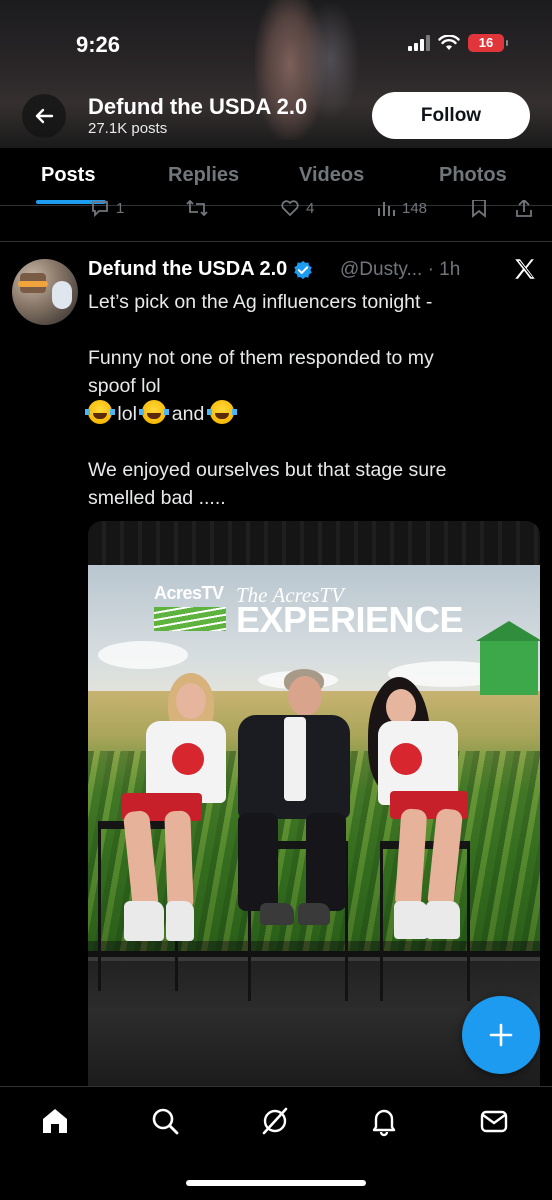  I want to click on nav-messages, so click(494, 1121).